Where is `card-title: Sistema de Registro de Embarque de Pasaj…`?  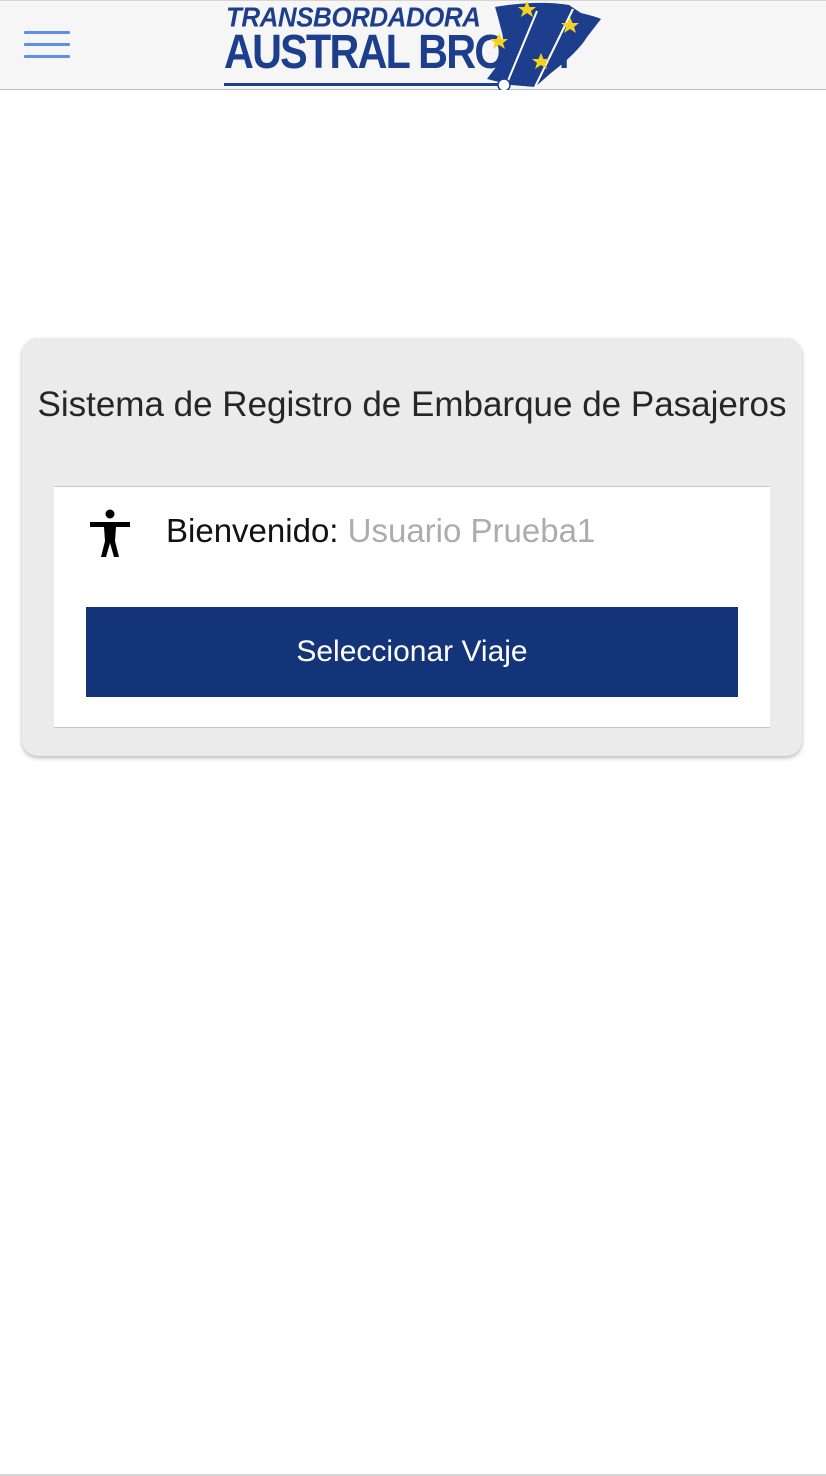 card-title: Sistema de Registro de Embarque de Pasaj… is located at coordinates (412, 404).